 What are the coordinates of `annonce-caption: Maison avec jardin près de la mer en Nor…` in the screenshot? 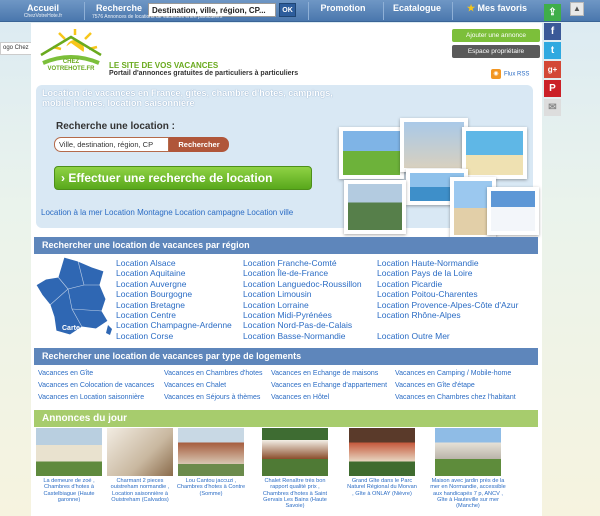 It's located at (468, 494).